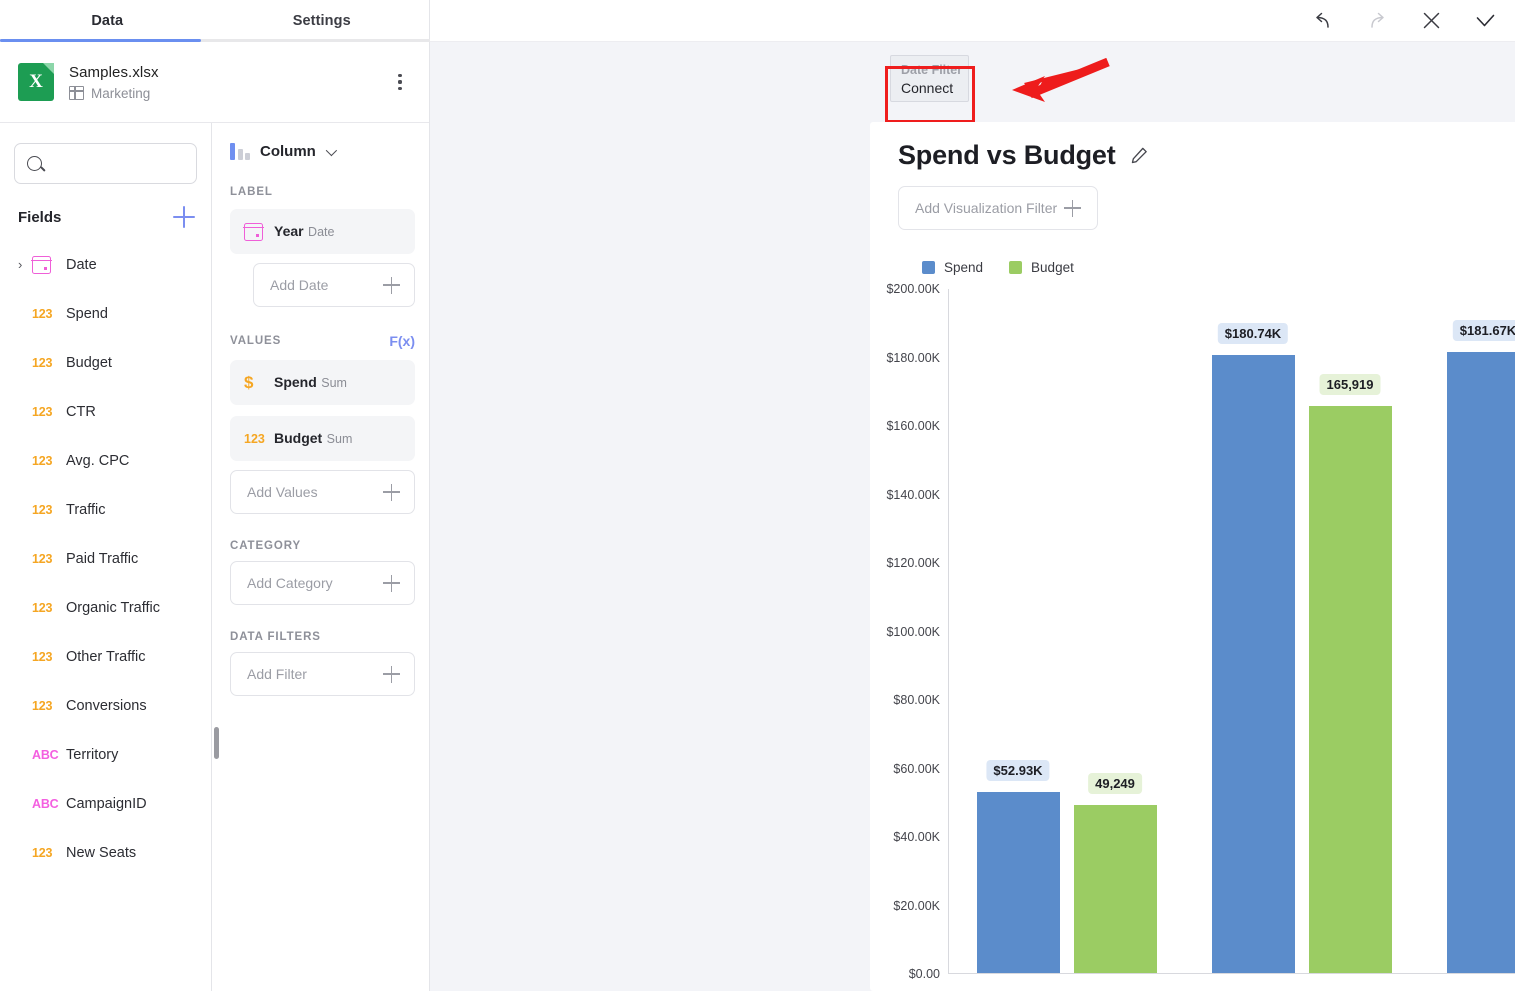 This screenshot has width=1515, height=991. Describe the element at coordinates (334, 382) in the screenshot. I see `value-field-agg: Sum` at that location.